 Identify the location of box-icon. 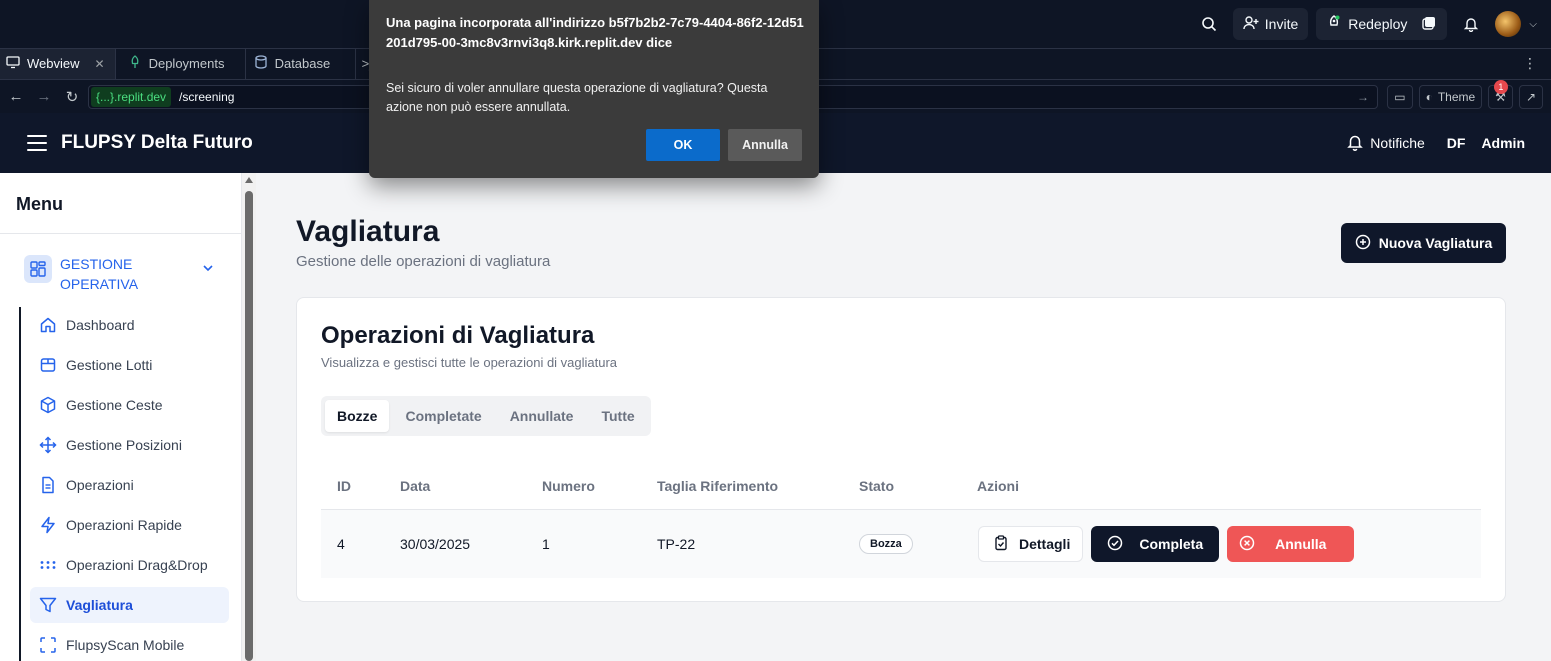
(48, 405).